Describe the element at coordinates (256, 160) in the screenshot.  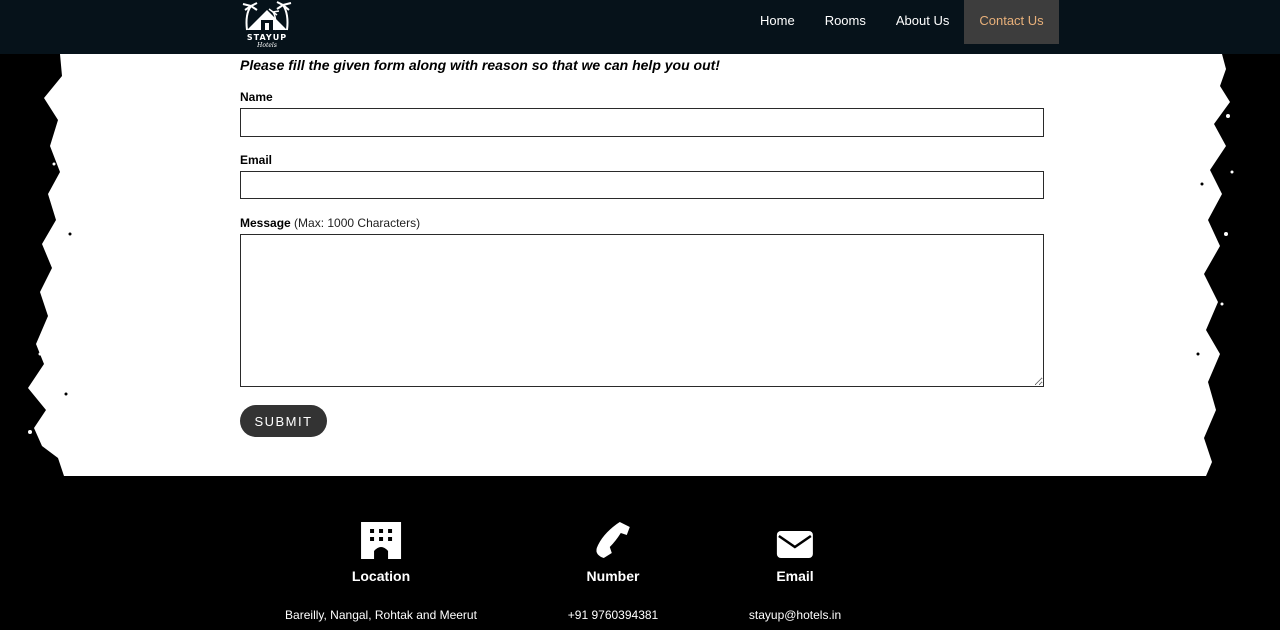
I see `email-label: Email` at that location.